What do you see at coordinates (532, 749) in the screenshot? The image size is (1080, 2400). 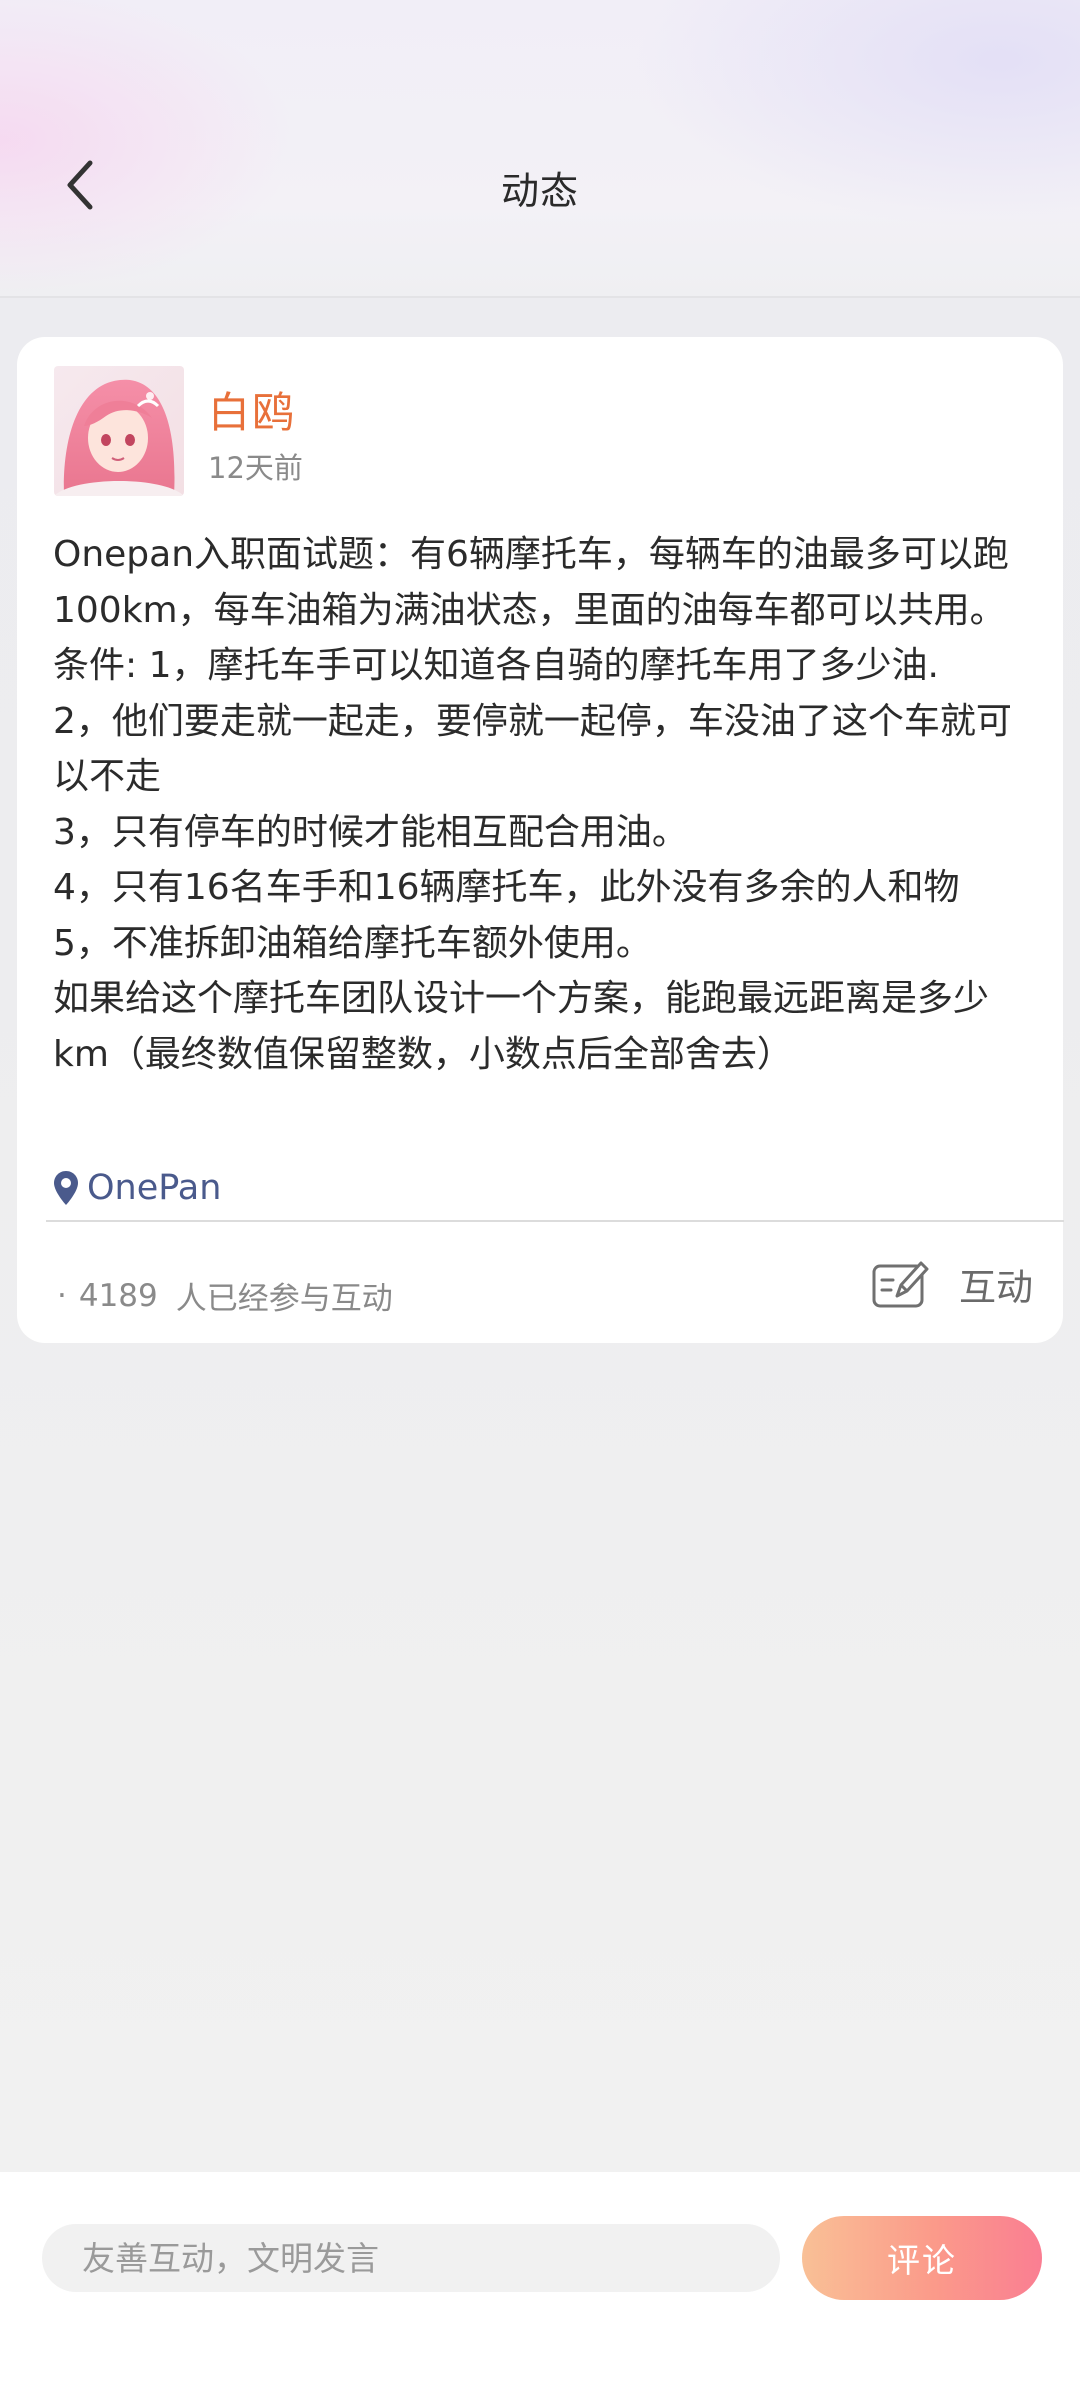 I see `post-line: 2，他们要走就一起走，要停就一起停，车没油了这个车就可以不走` at bounding box center [532, 749].